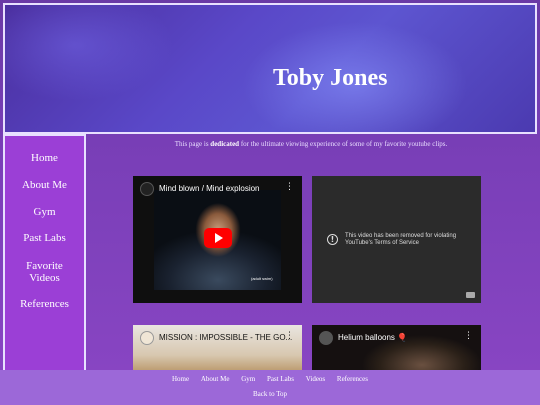  What do you see at coordinates (44, 304) in the screenshot?
I see `sidebar-item-references: References` at bounding box center [44, 304].